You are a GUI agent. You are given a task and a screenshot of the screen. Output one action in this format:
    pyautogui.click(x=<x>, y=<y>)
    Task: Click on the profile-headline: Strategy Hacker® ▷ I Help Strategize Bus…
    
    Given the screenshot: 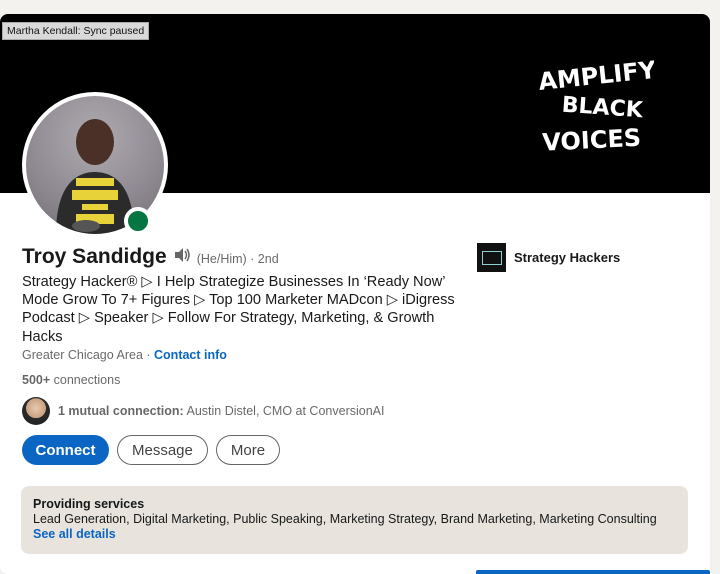 What is the action you would take?
    pyautogui.click(x=238, y=309)
    